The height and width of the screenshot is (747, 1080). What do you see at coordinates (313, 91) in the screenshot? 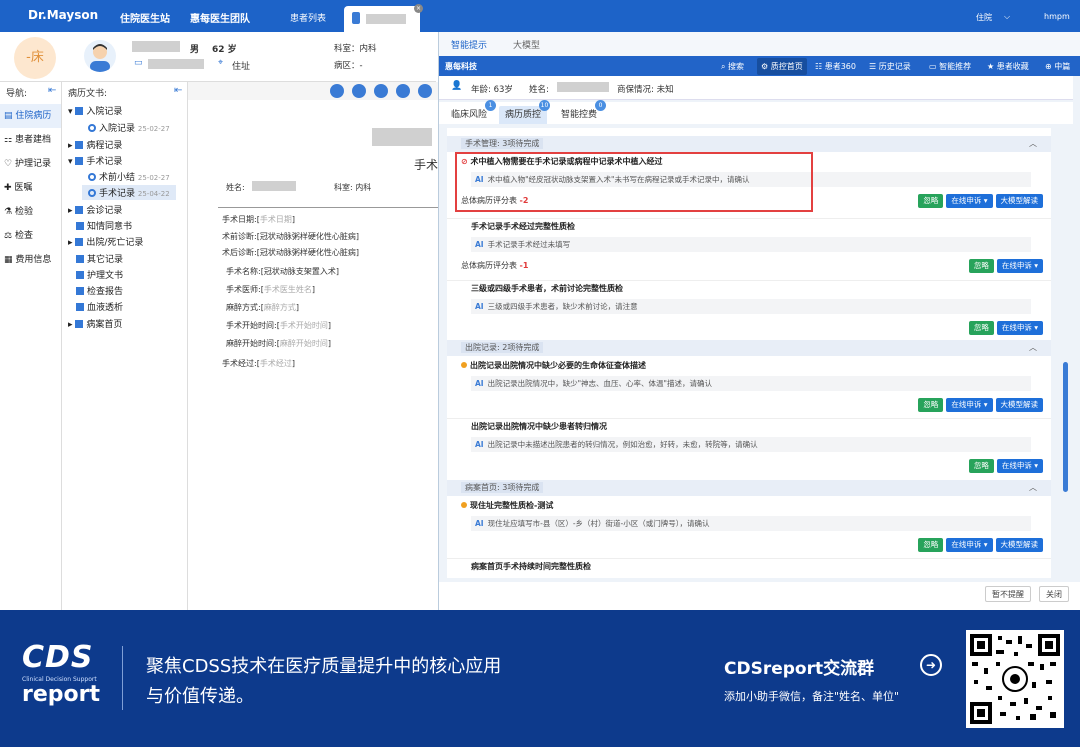
I see `document-toolbar` at bounding box center [313, 91].